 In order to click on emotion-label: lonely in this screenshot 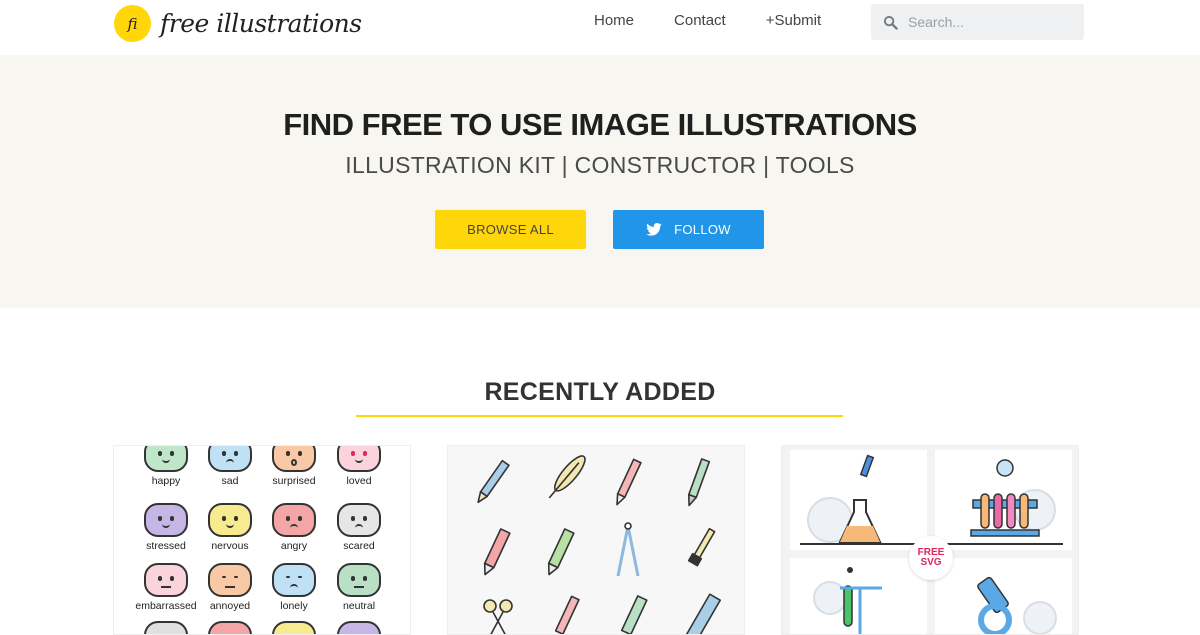, I will do `click(294, 606)`.